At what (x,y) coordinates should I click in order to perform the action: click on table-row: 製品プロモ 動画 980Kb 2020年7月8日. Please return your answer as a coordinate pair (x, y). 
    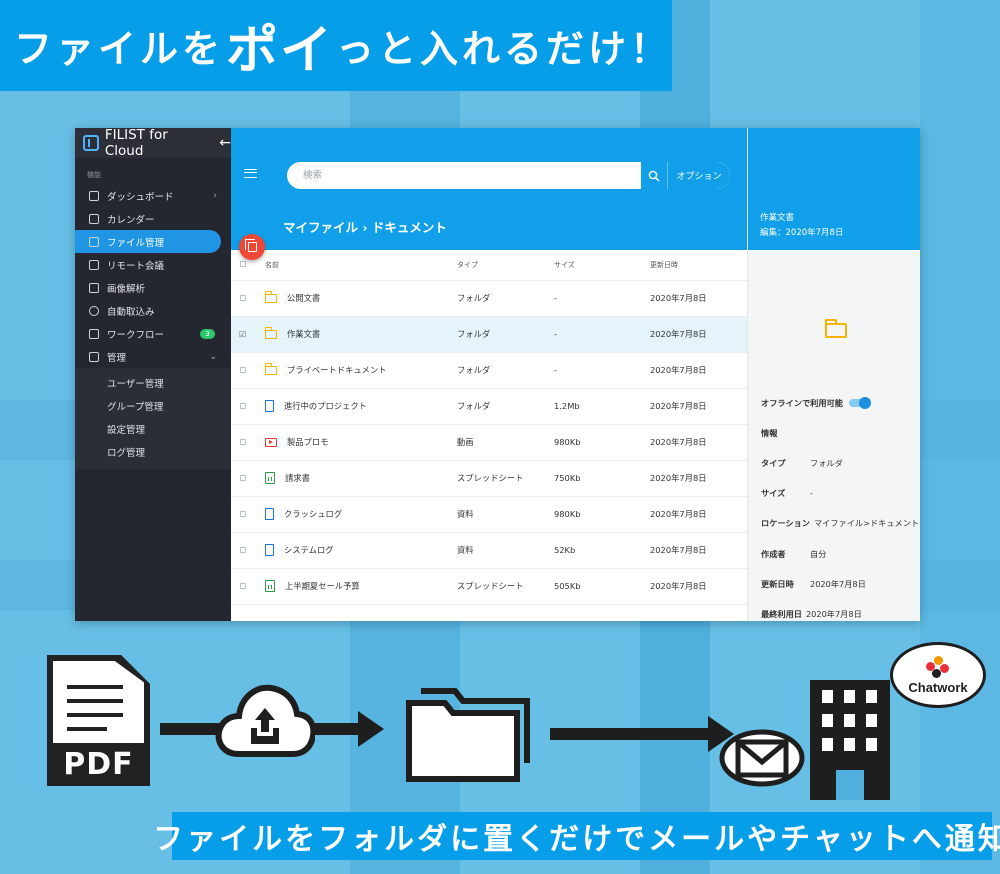
    Looking at the image, I should click on (489, 441).